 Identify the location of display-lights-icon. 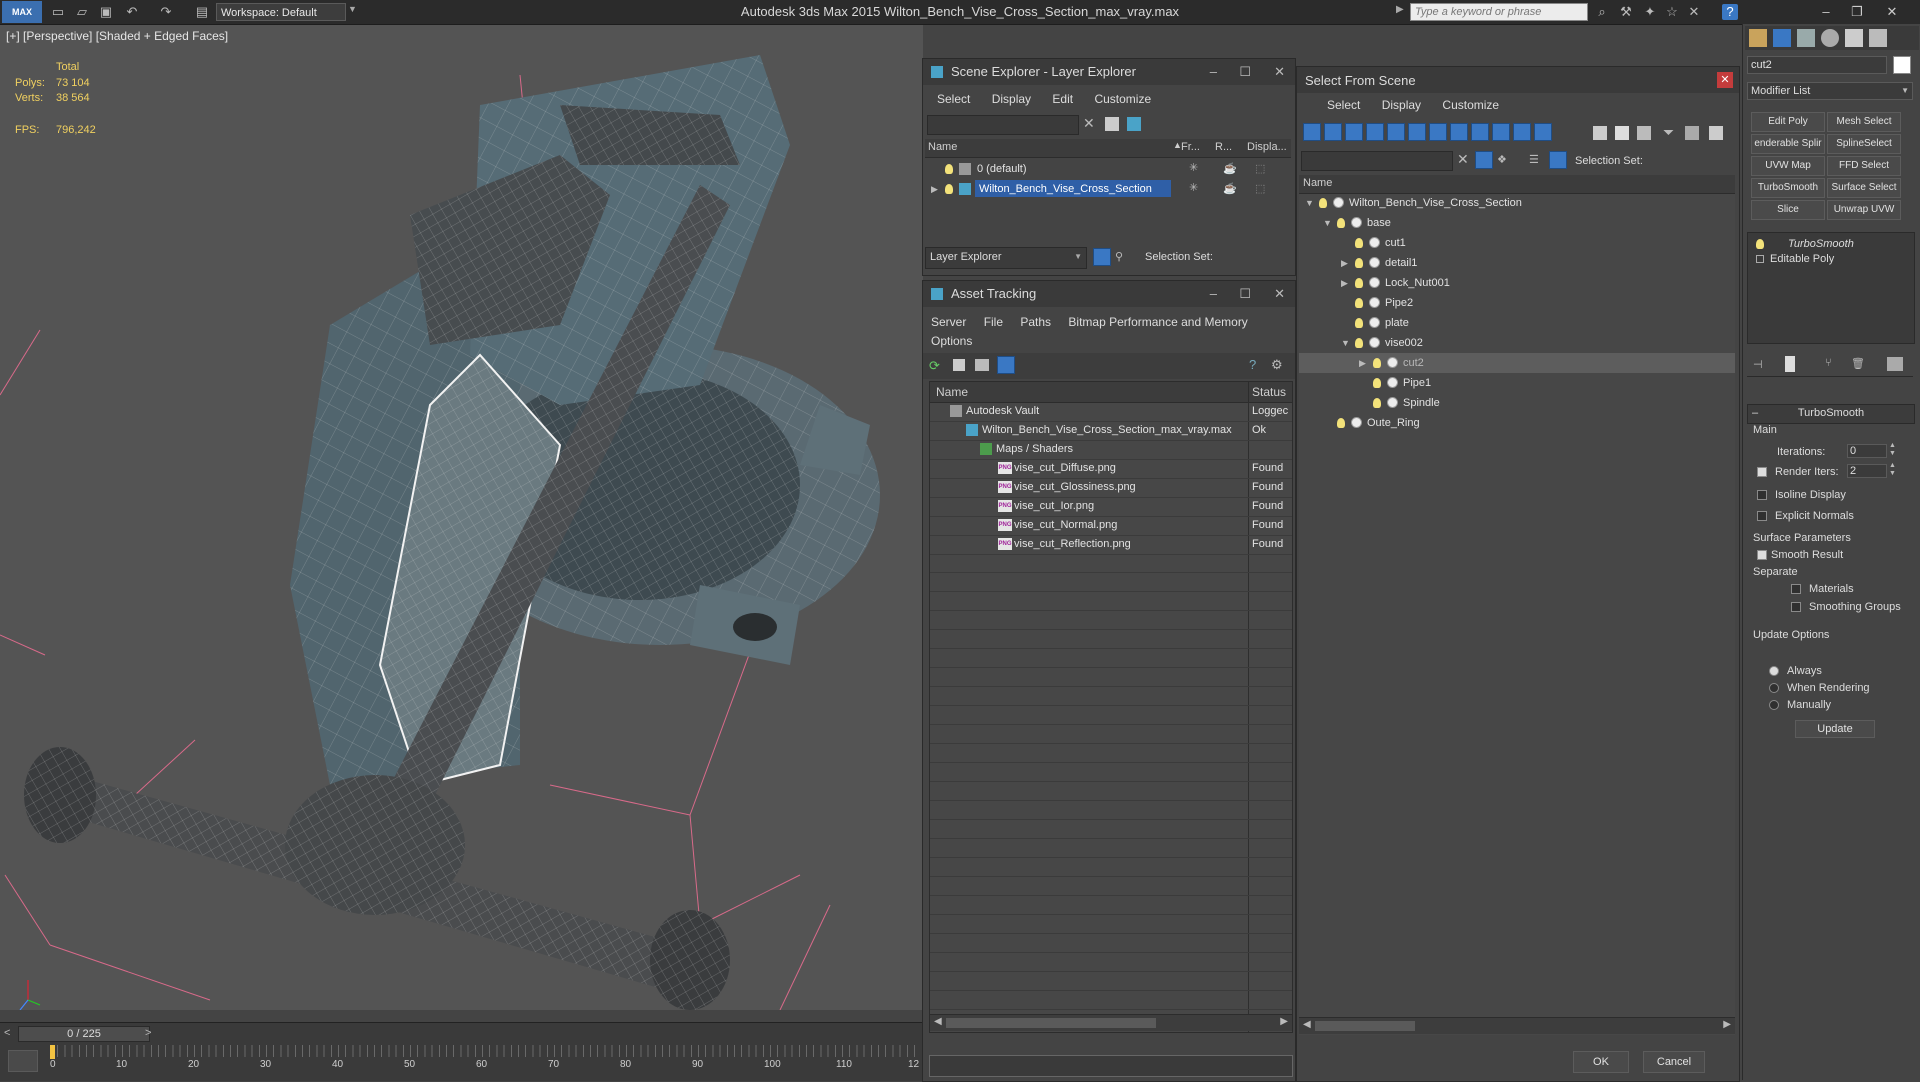
(1354, 132).